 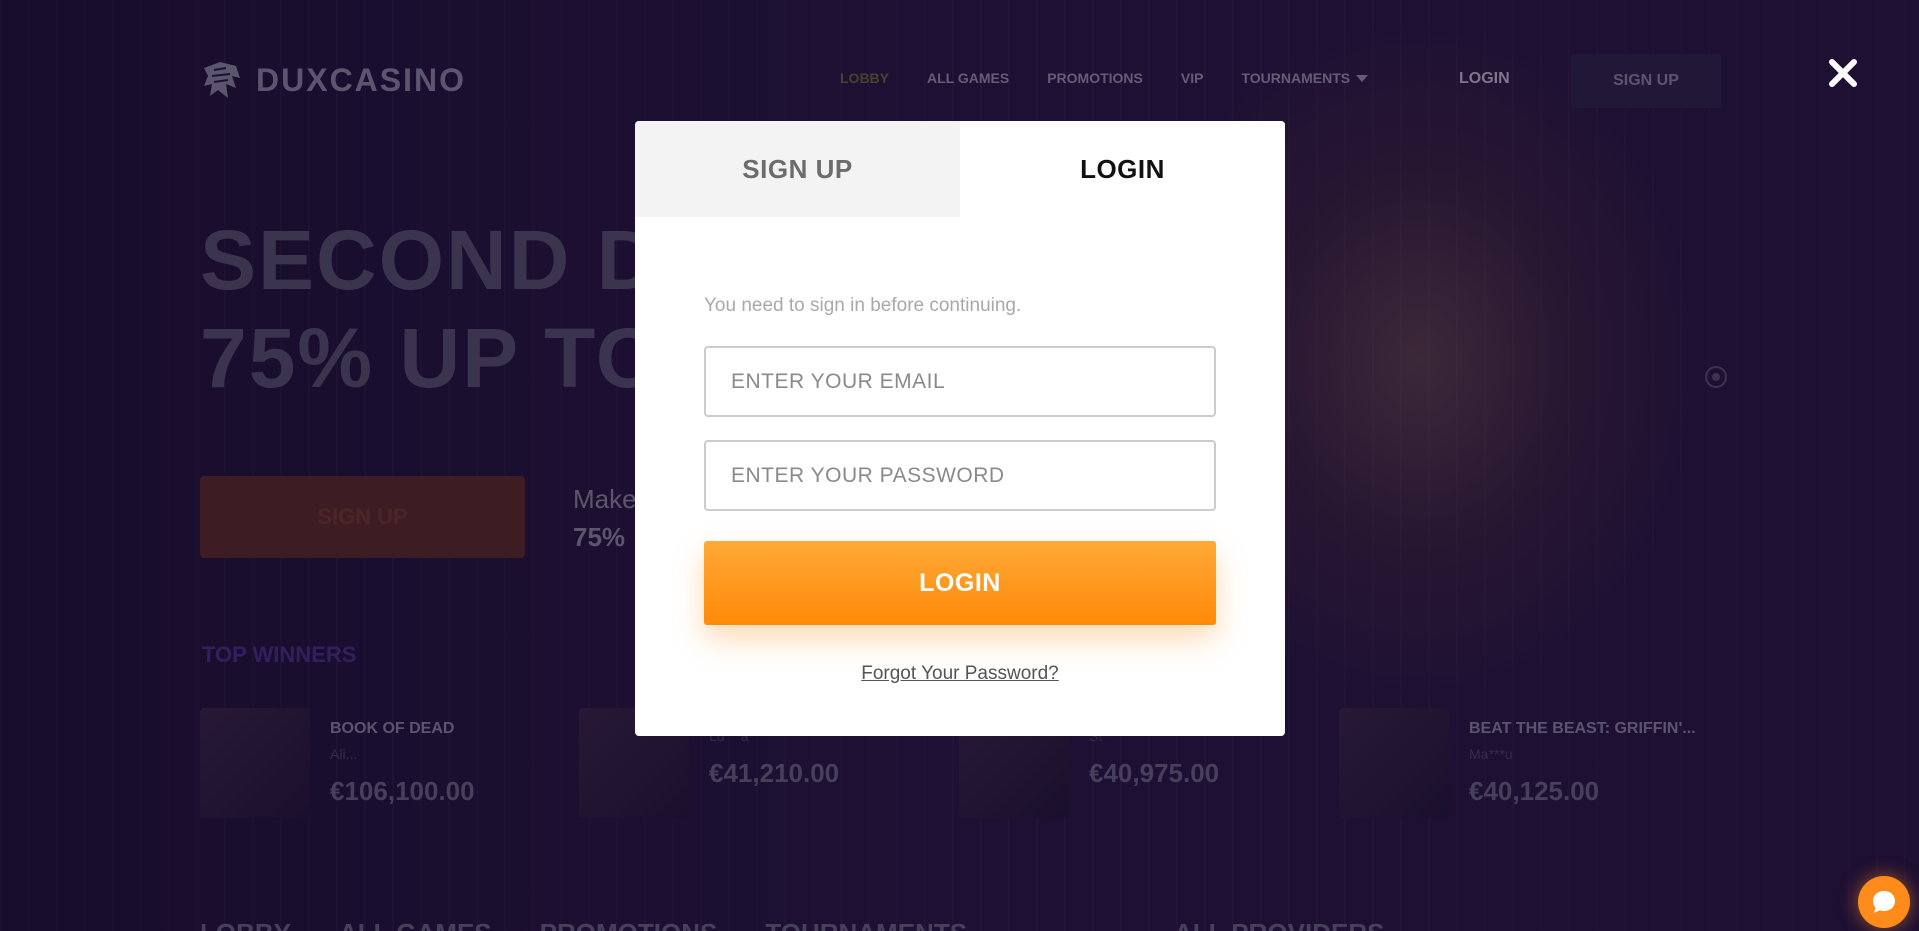 I want to click on tab-login: LOGIN, so click(x=1122, y=169).